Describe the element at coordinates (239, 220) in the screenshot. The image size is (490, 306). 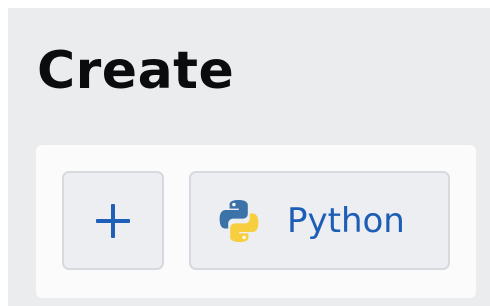
I see `python-logo-icon` at that location.